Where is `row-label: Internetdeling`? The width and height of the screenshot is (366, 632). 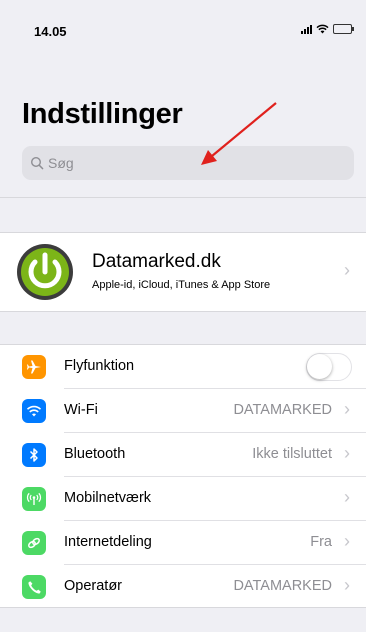
row-label: Internetdeling is located at coordinates (108, 542).